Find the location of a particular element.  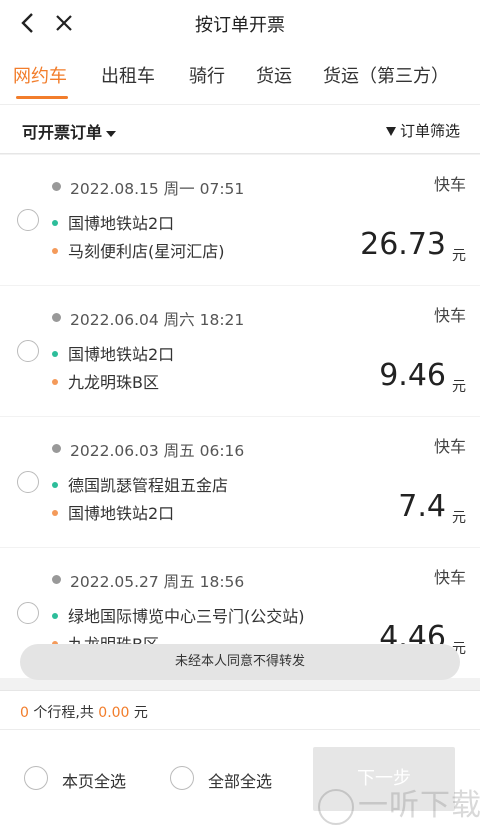

select-all-option: 全部全选 is located at coordinates (230, 779).